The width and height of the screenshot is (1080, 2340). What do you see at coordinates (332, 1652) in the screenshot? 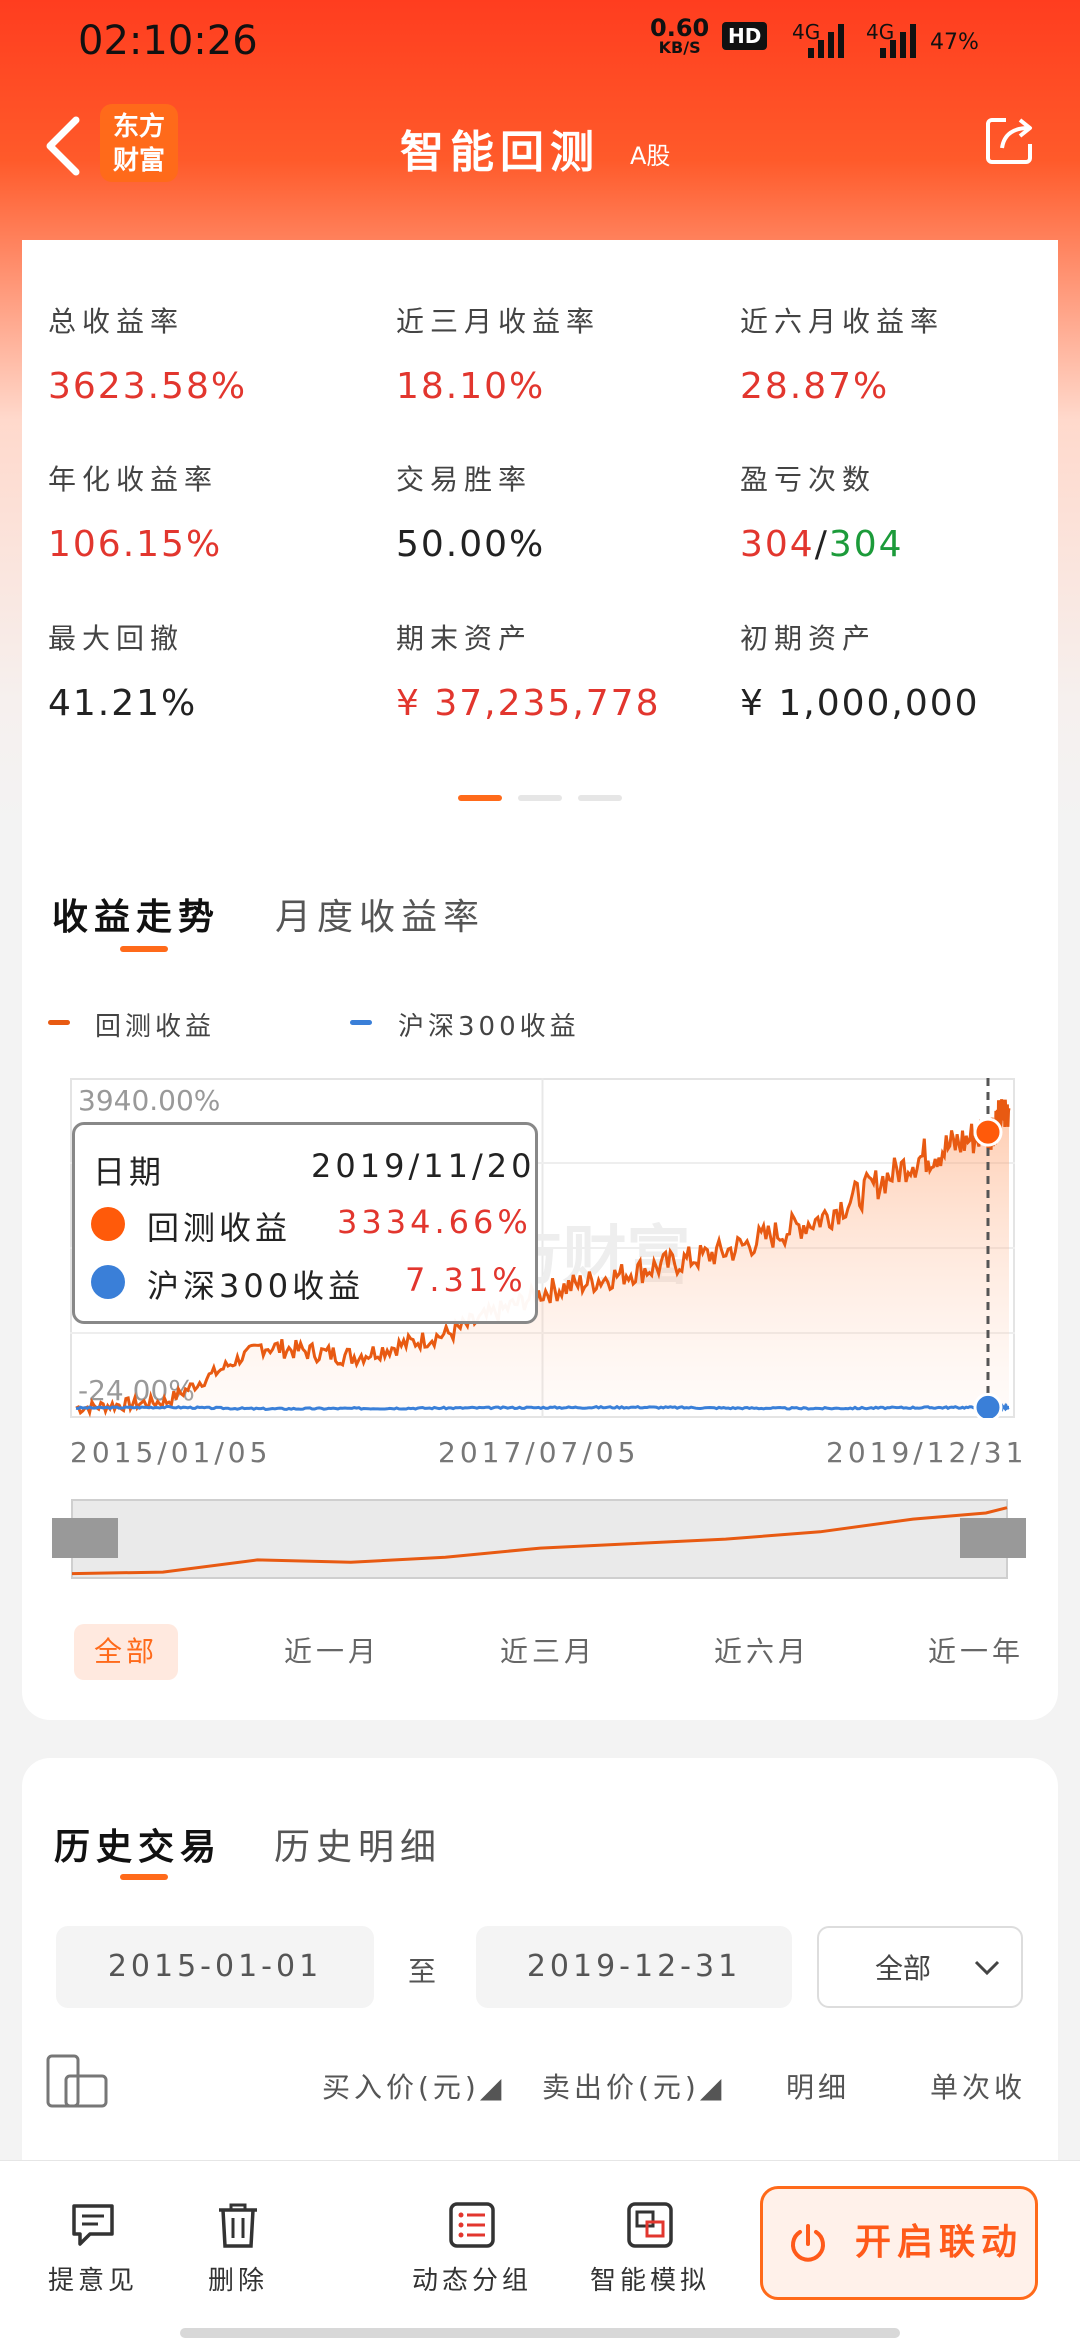
I see `range-1m: 近一月` at bounding box center [332, 1652].